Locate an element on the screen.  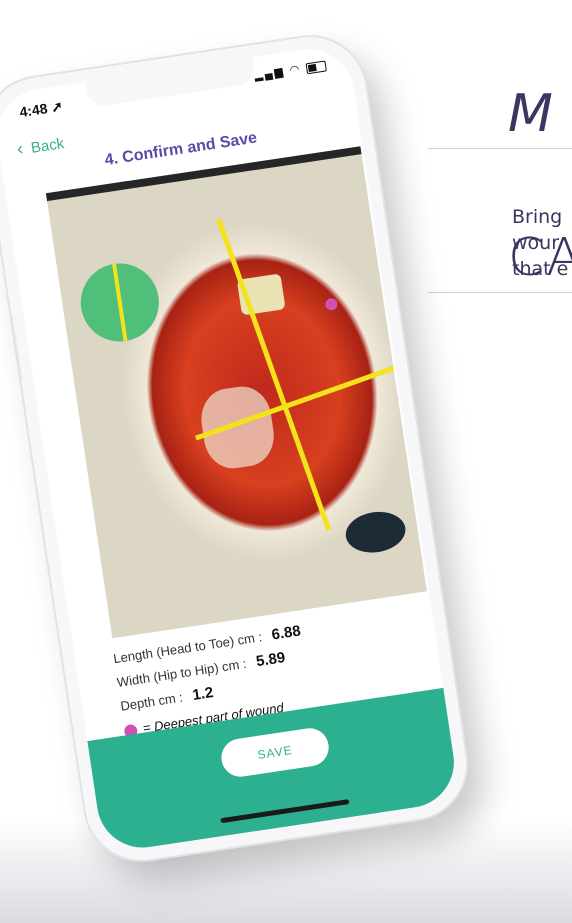
wifi-icon: ◠ is located at coordinates (295, 70).